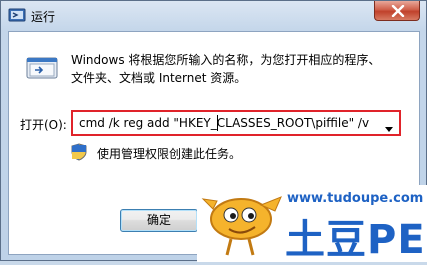 Image resolution: width=427 pixels, height=265 pixels. What do you see at coordinates (355, 240) in the screenshot?
I see `watermark-brand: 土豆PE` at bounding box center [355, 240].